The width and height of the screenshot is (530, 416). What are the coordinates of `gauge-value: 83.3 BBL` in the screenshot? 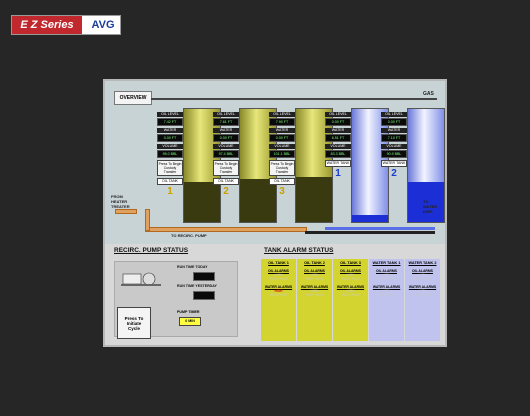 It's located at (338, 154).